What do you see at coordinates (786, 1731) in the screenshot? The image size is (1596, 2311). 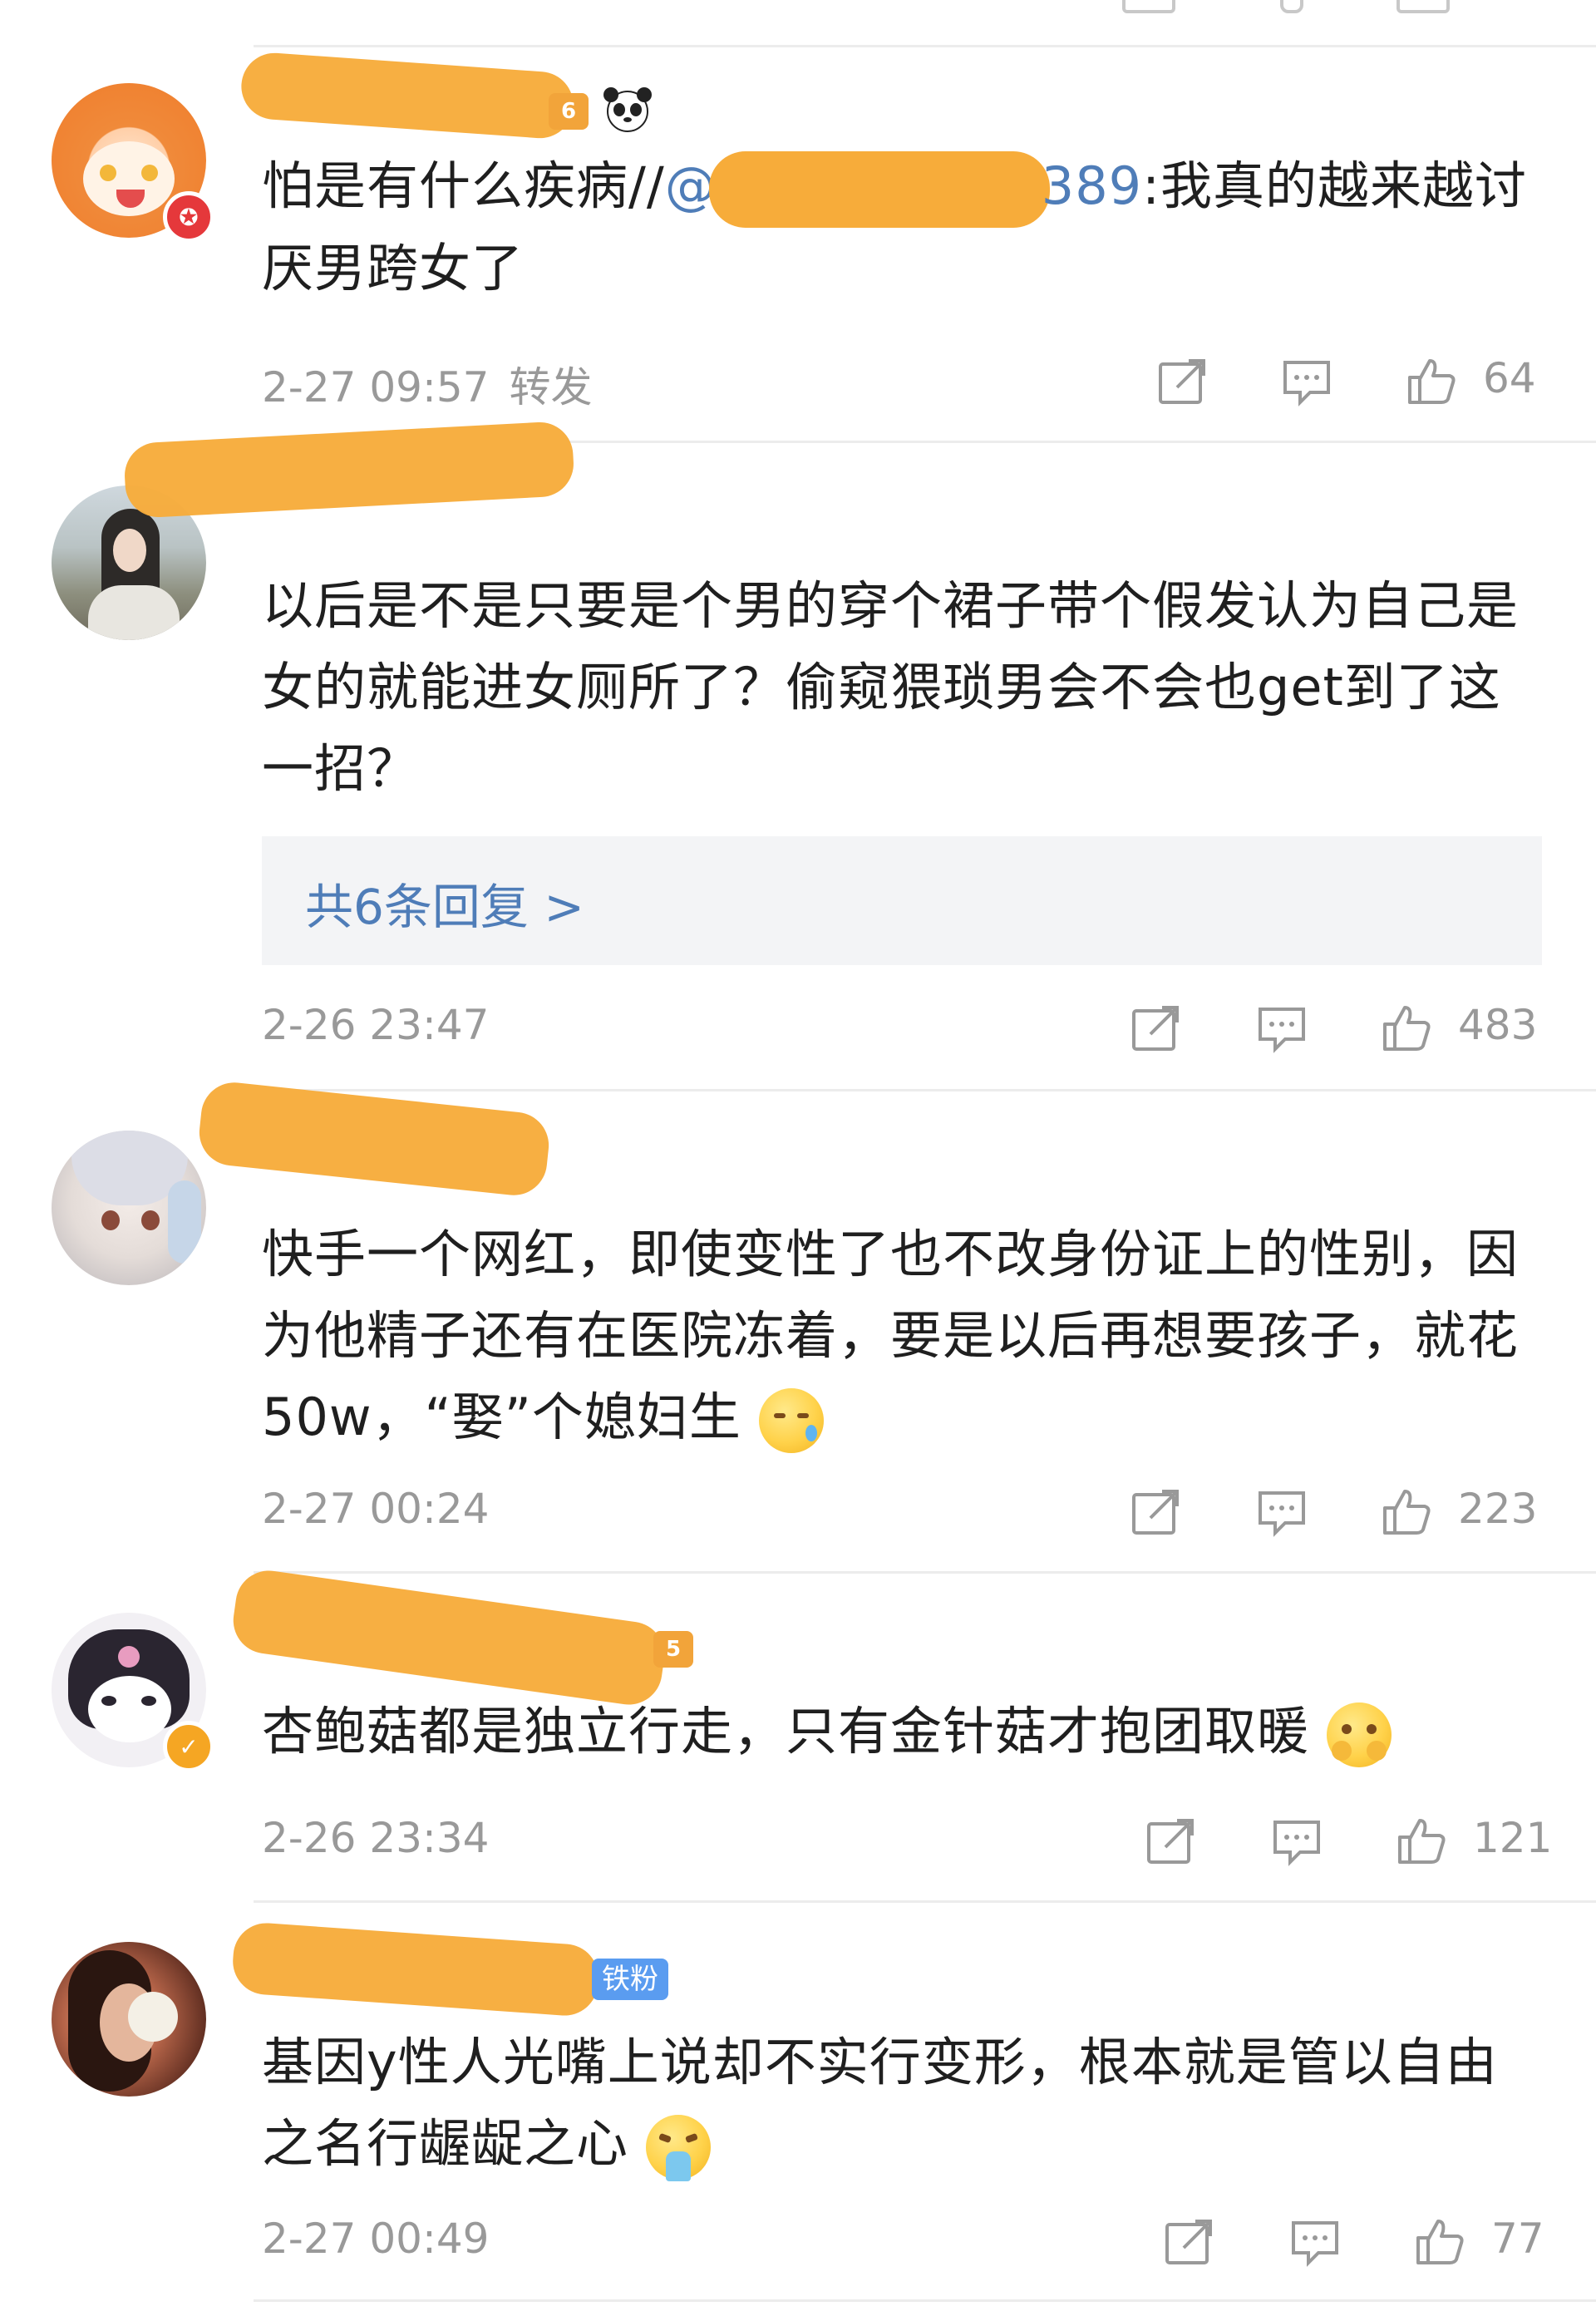 I see `comment-text-part: 杏鲍菇都是独立行走，只有金针菇才抱团取暖` at bounding box center [786, 1731].